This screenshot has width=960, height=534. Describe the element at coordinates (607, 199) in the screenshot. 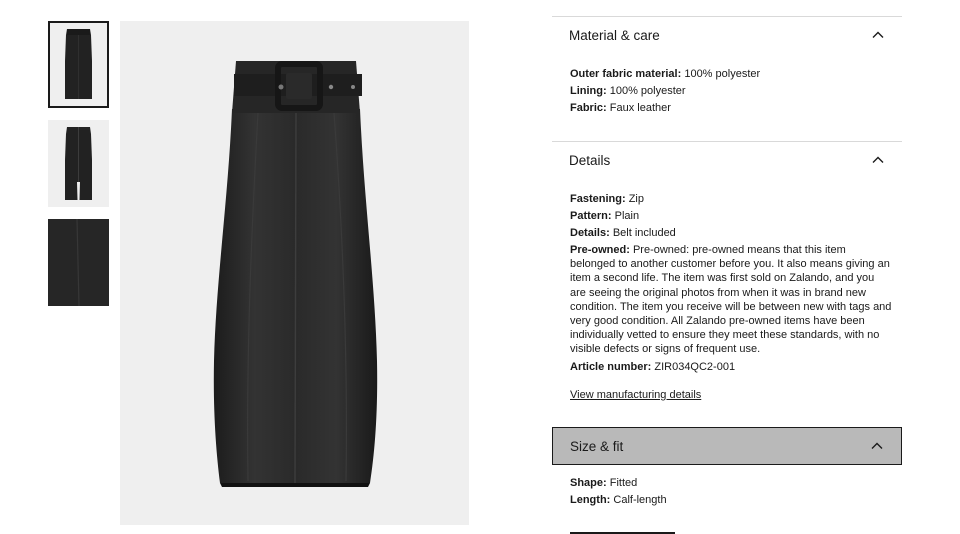

I see `details-fastening: Fastening: Zip` at that location.